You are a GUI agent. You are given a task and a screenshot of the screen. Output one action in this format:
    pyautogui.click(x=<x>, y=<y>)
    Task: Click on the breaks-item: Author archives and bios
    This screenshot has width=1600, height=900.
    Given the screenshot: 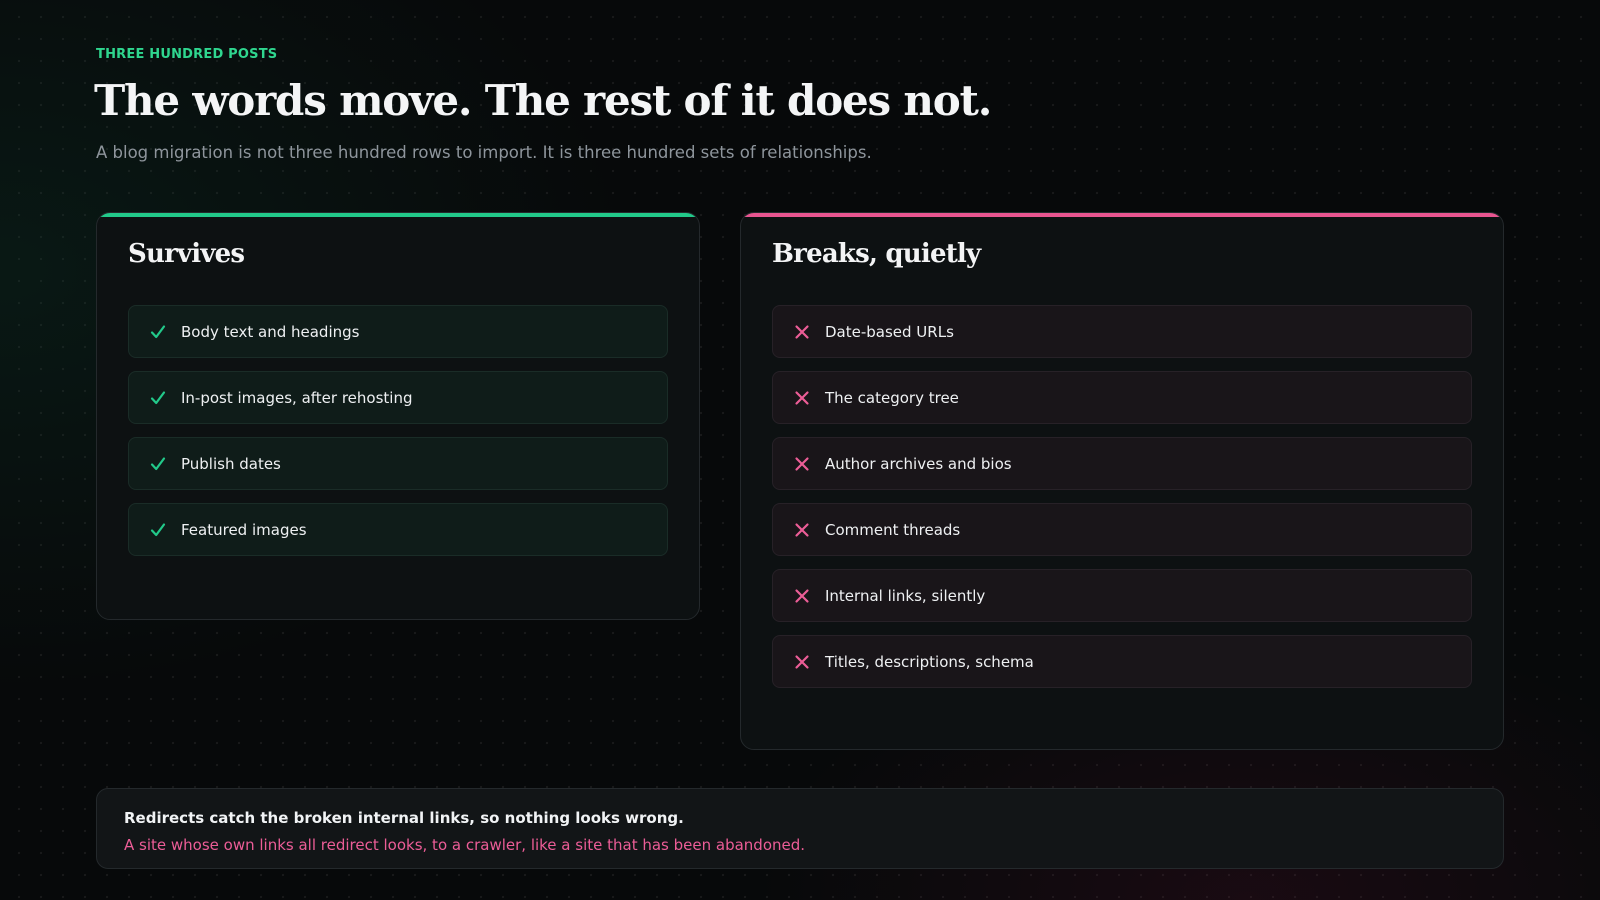 What is the action you would take?
    pyautogui.click(x=1122, y=463)
    